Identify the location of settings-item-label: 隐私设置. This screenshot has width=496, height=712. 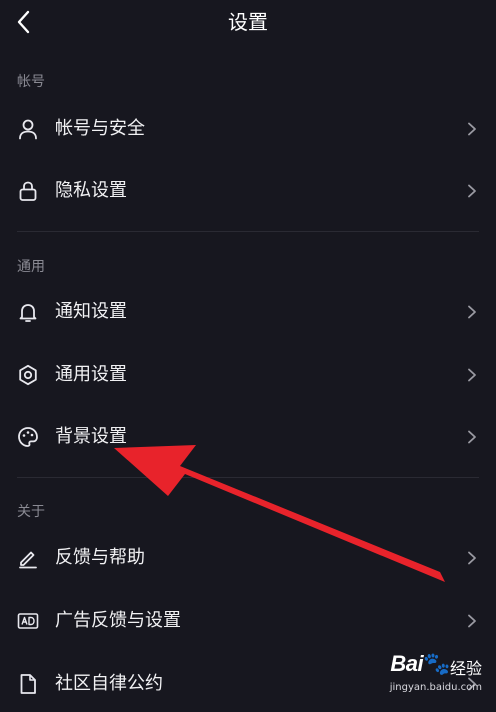
(91, 190).